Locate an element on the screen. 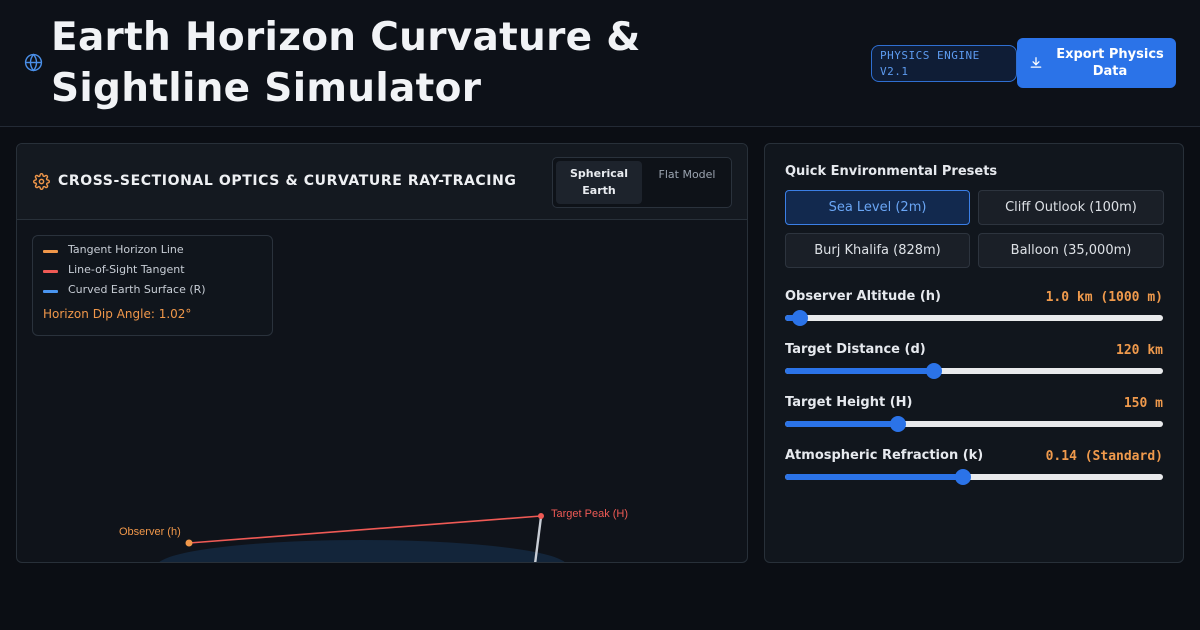 The image size is (1200, 630). target-distance-slider is located at coordinates (974, 371).